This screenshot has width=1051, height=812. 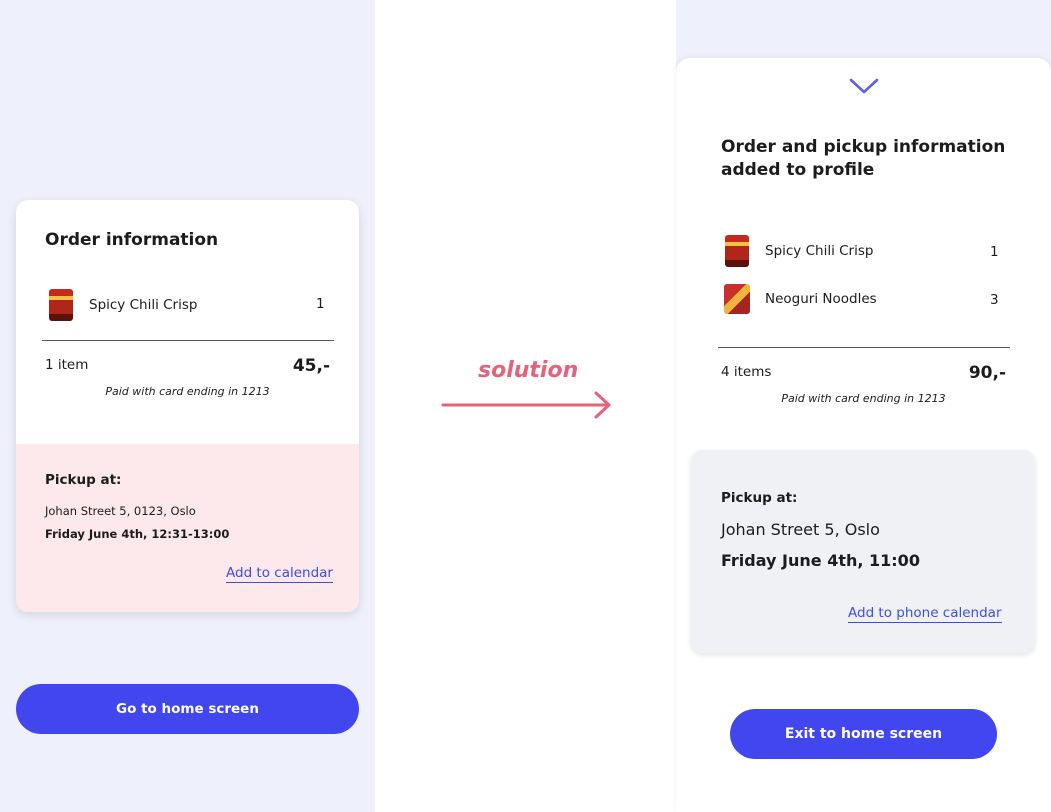 I want to click on item-count: 4 items, so click(x=746, y=372).